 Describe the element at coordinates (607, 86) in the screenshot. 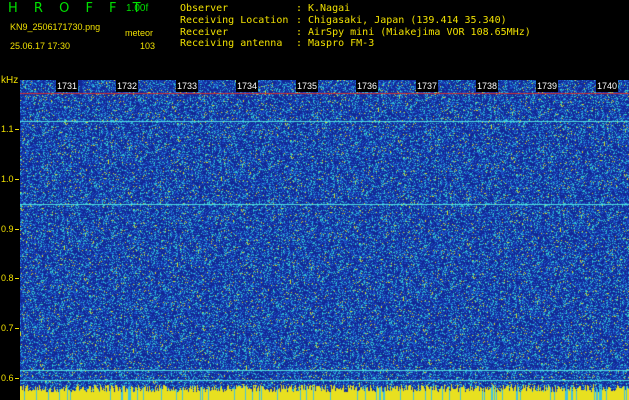

I see `time-label: 1740` at that location.